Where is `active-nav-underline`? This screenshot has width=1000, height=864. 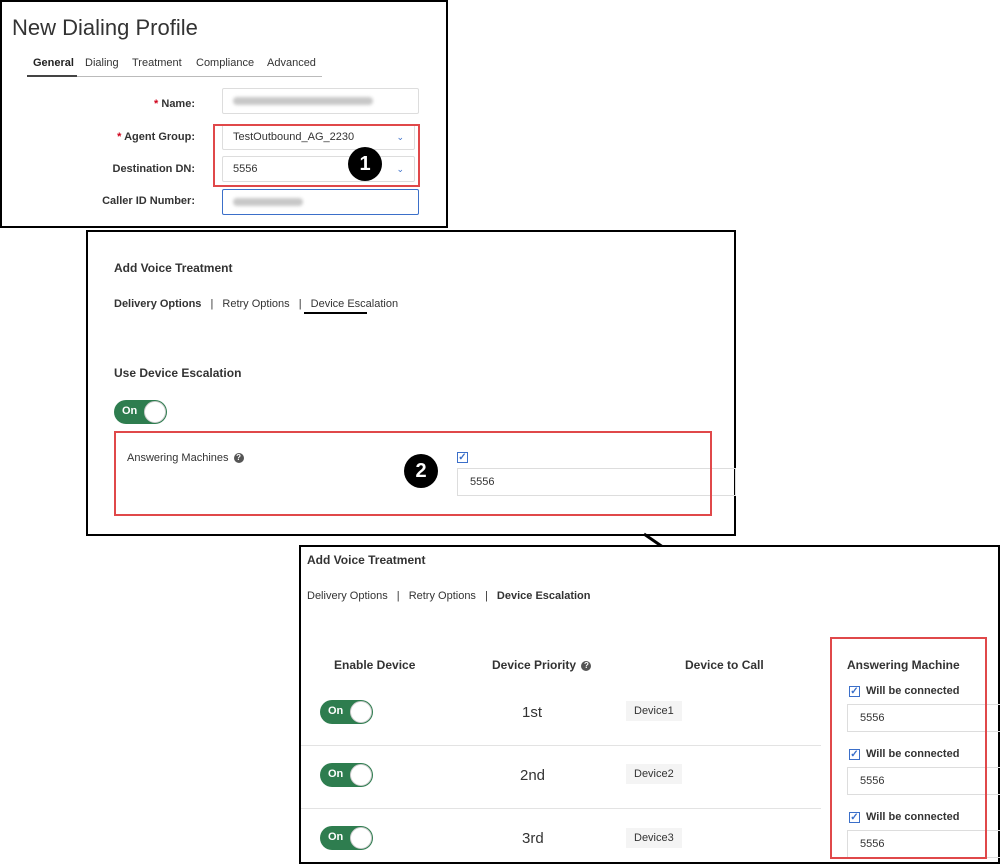
active-nav-underline is located at coordinates (335, 313).